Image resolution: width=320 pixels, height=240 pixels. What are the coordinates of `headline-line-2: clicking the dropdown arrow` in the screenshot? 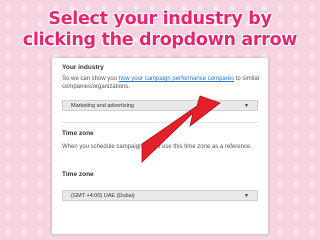 It's located at (160, 40).